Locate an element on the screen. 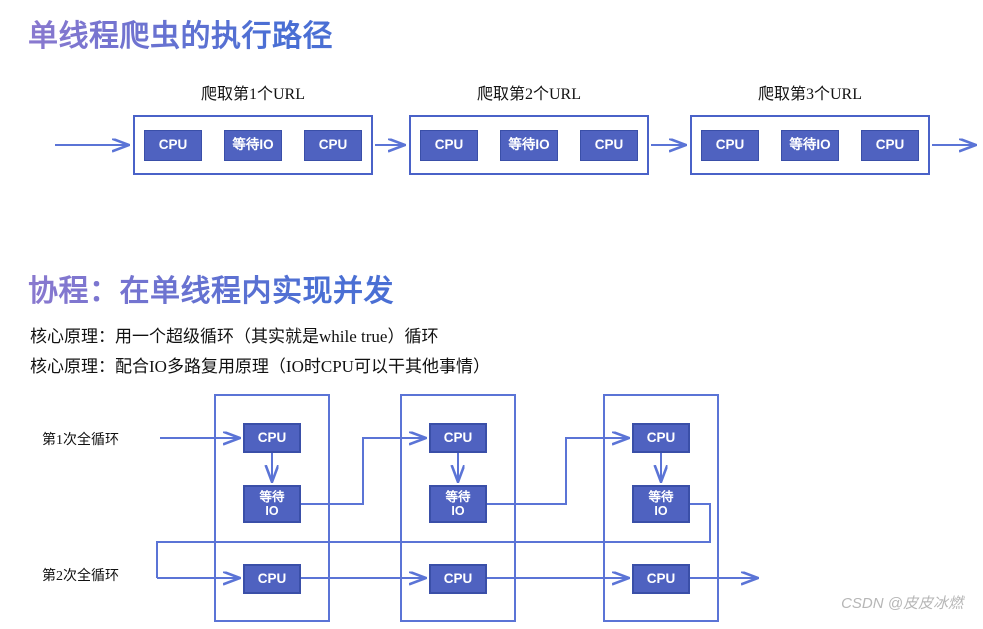 This screenshot has height=629, width=983. url-group-3: CPU 等待IO CPU is located at coordinates (810, 145).